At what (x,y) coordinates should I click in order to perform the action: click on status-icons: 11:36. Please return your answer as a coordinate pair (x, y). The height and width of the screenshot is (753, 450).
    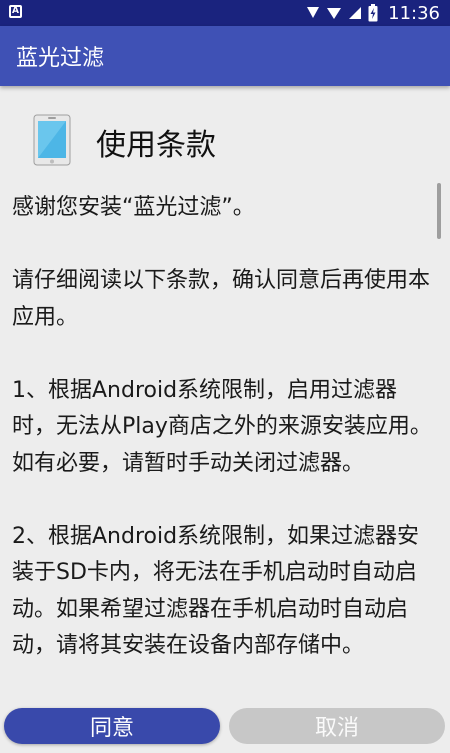
    Looking at the image, I should click on (373, 13).